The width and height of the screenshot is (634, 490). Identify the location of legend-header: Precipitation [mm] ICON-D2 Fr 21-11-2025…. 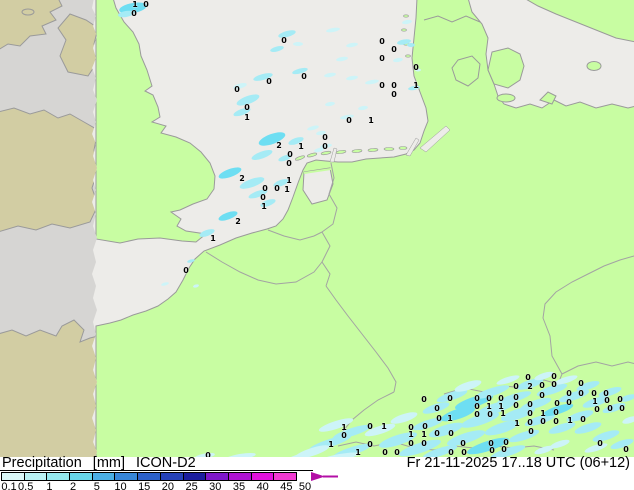
(317, 463).